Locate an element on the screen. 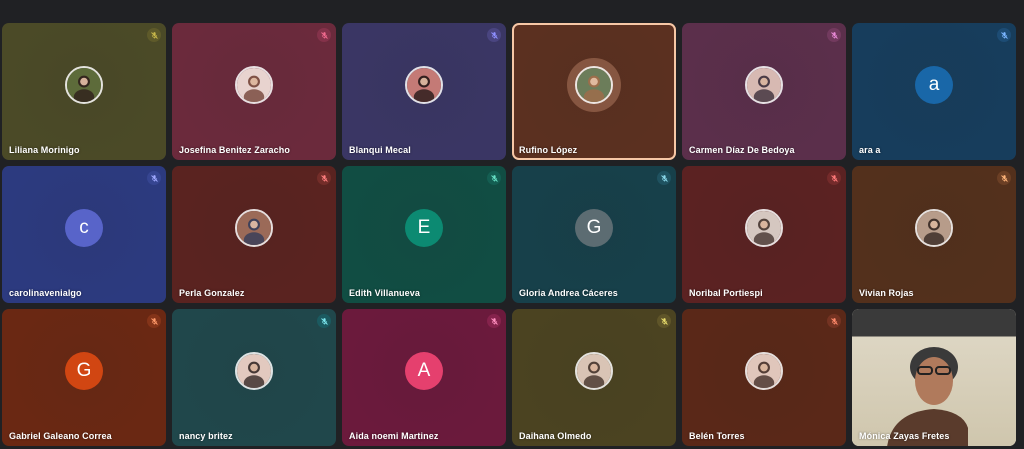  avatar-letter: E is located at coordinates (424, 227).